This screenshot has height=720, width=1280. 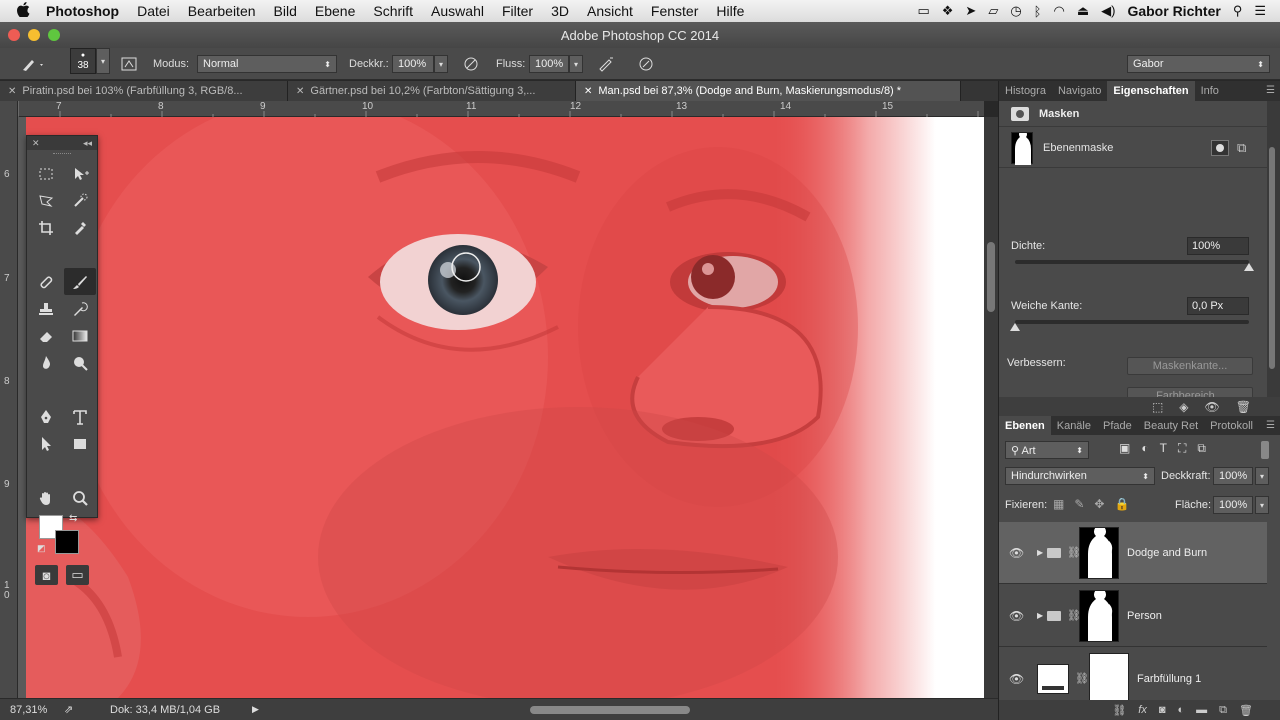 What do you see at coordinates (67, 542) in the screenshot?
I see `background-color-swatch` at bounding box center [67, 542].